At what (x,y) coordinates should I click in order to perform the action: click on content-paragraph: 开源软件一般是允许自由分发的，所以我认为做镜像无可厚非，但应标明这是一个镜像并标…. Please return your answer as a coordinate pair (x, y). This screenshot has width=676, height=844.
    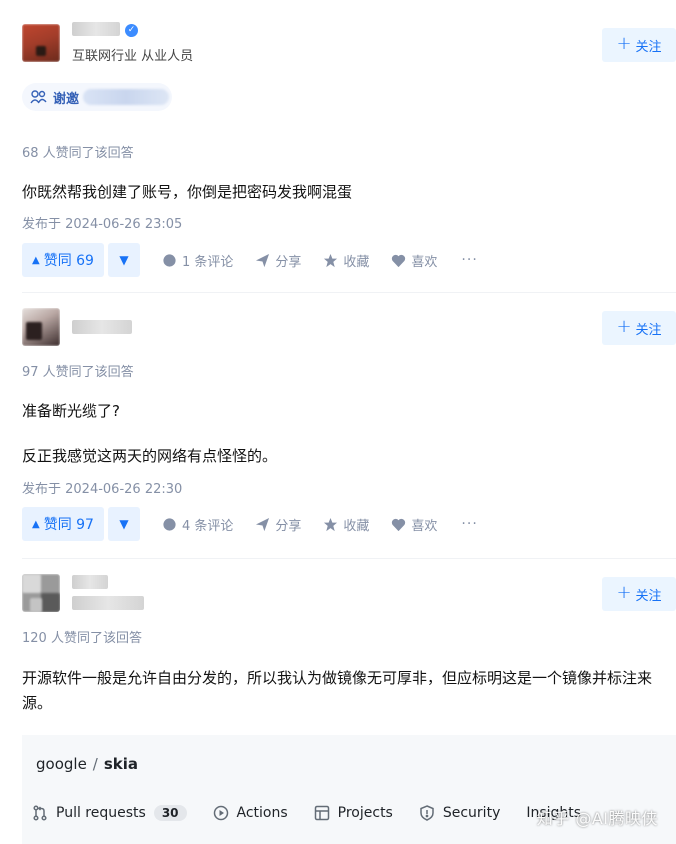
    Looking at the image, I should click on (337, 690).